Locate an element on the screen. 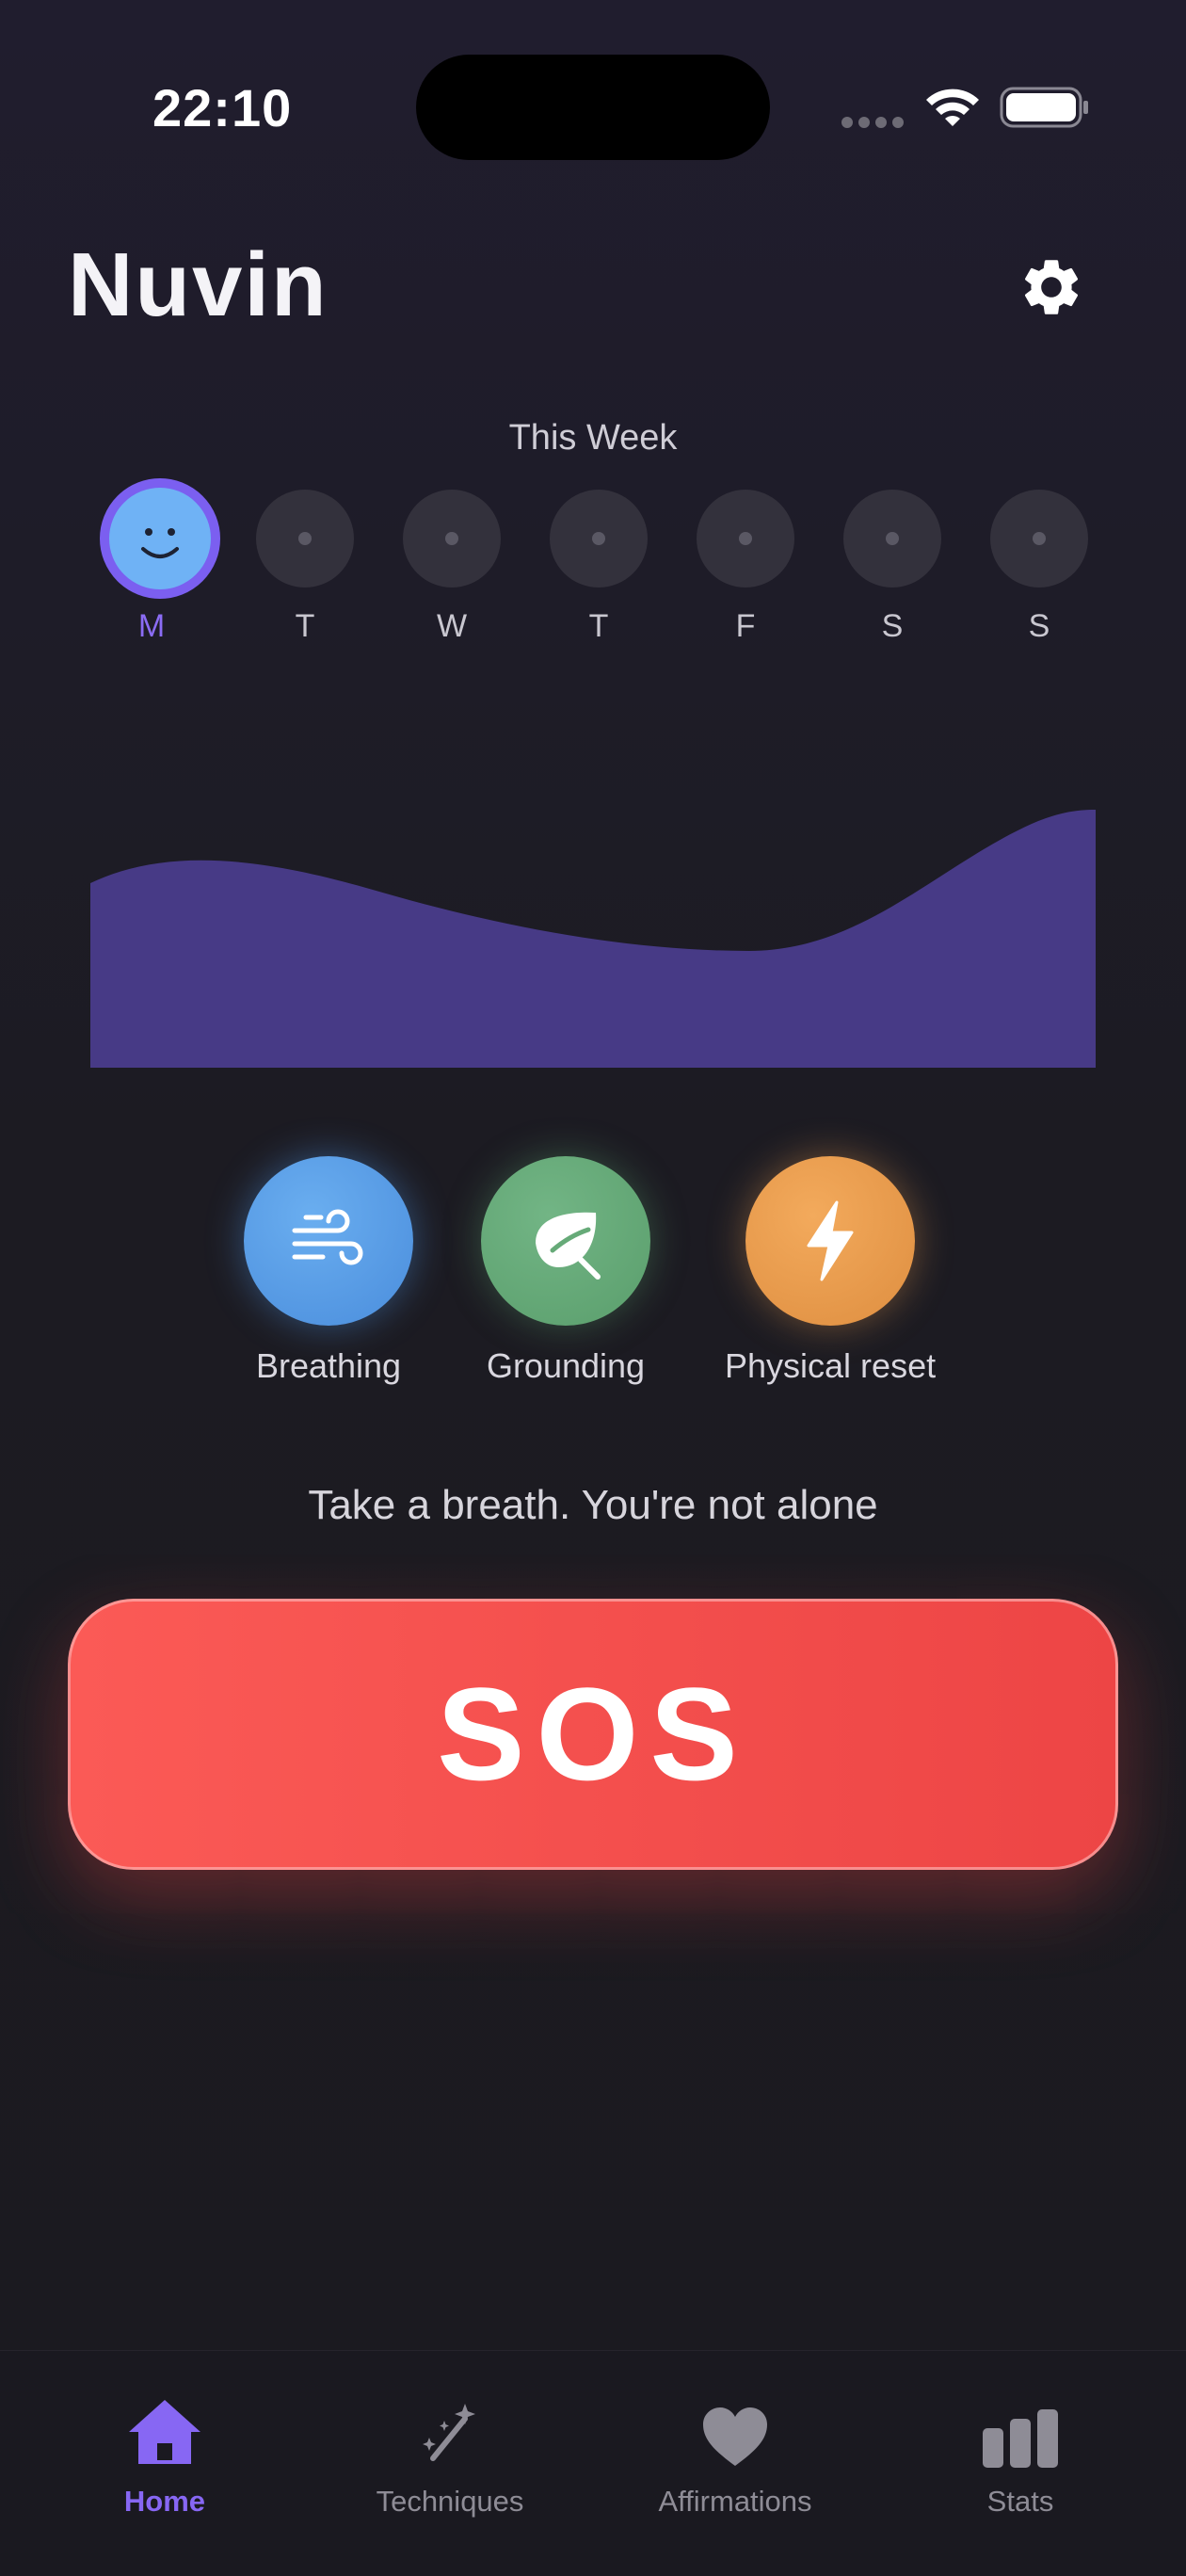 This screenshot has width=1186, height=2576. tab-techniques: Techniques is located at coordinates (450, 2455).